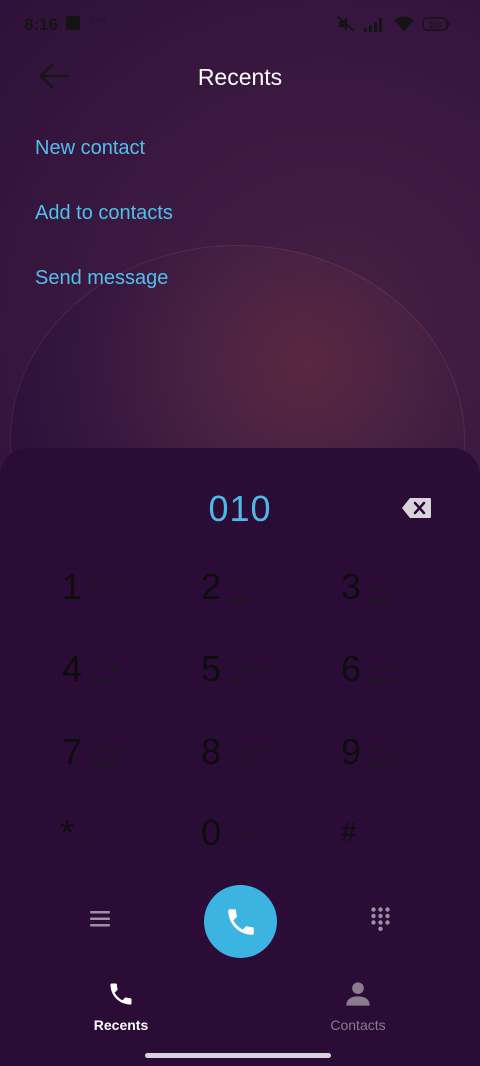  Describe the element at coordinates (250, 752) in the screenshot. I see `key-zhuyin: ㄟㄠㄡㄢ` at that location.